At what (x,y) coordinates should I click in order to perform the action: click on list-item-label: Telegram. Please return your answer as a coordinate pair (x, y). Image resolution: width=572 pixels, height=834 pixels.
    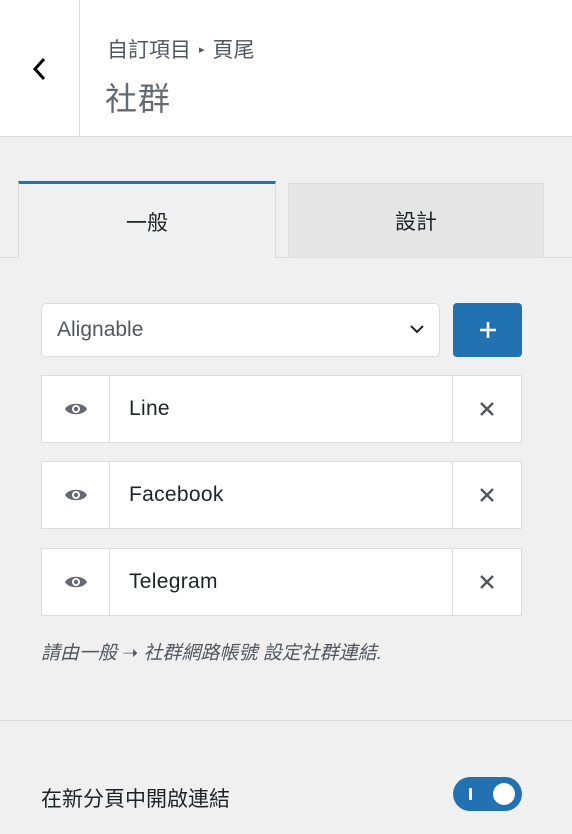
    Looking at the image, I should click on (173, 582).